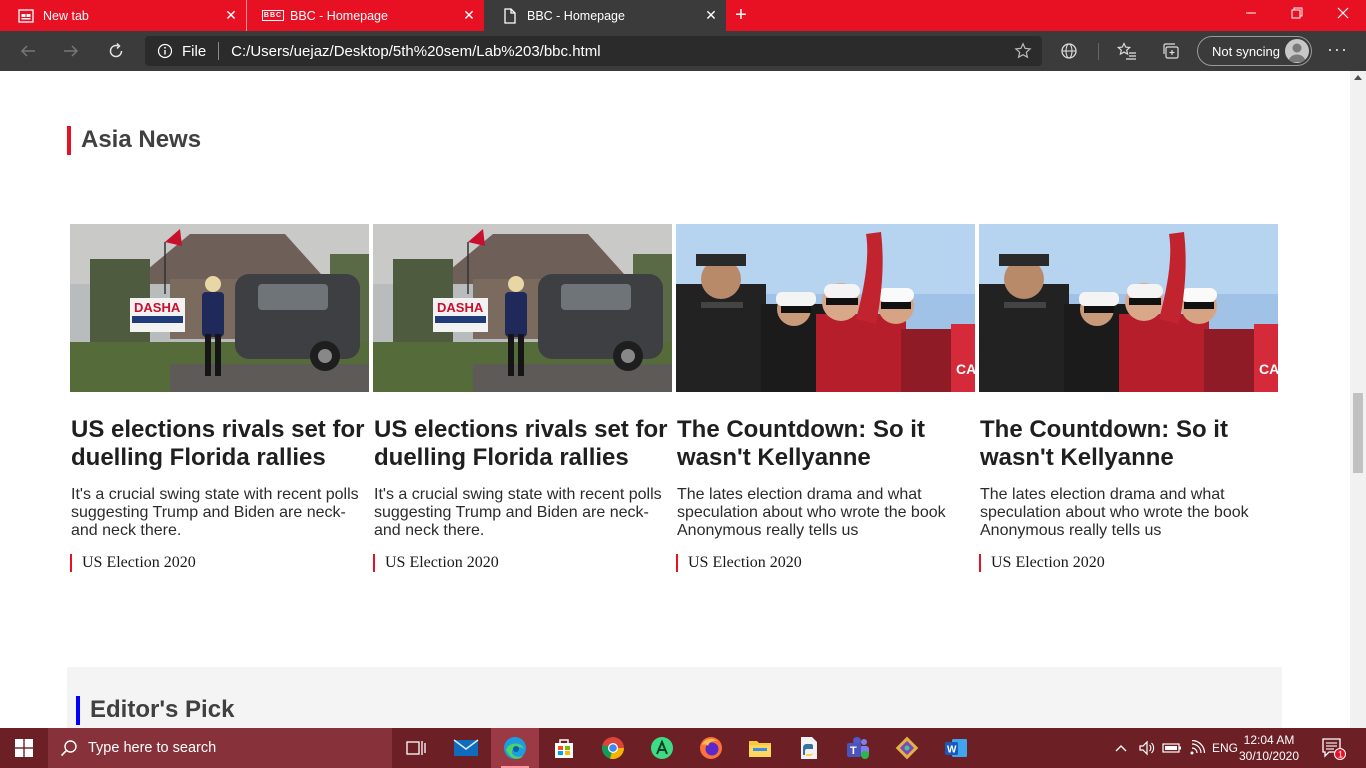 Image resolution: width=1366 pixels, height=768 pixels. Describe the element at coordinates (1251, 15) in the screenshot. I see `minimize-button` at that location.